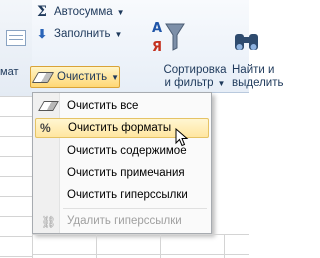  I want to click on sort-filter-label-line2: и фильтр ▼, so click(195, 83).